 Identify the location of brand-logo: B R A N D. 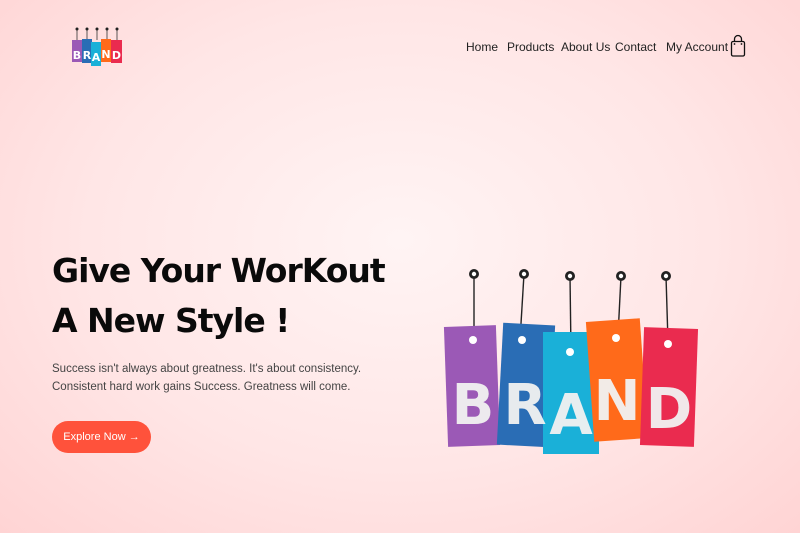
(99, 48).